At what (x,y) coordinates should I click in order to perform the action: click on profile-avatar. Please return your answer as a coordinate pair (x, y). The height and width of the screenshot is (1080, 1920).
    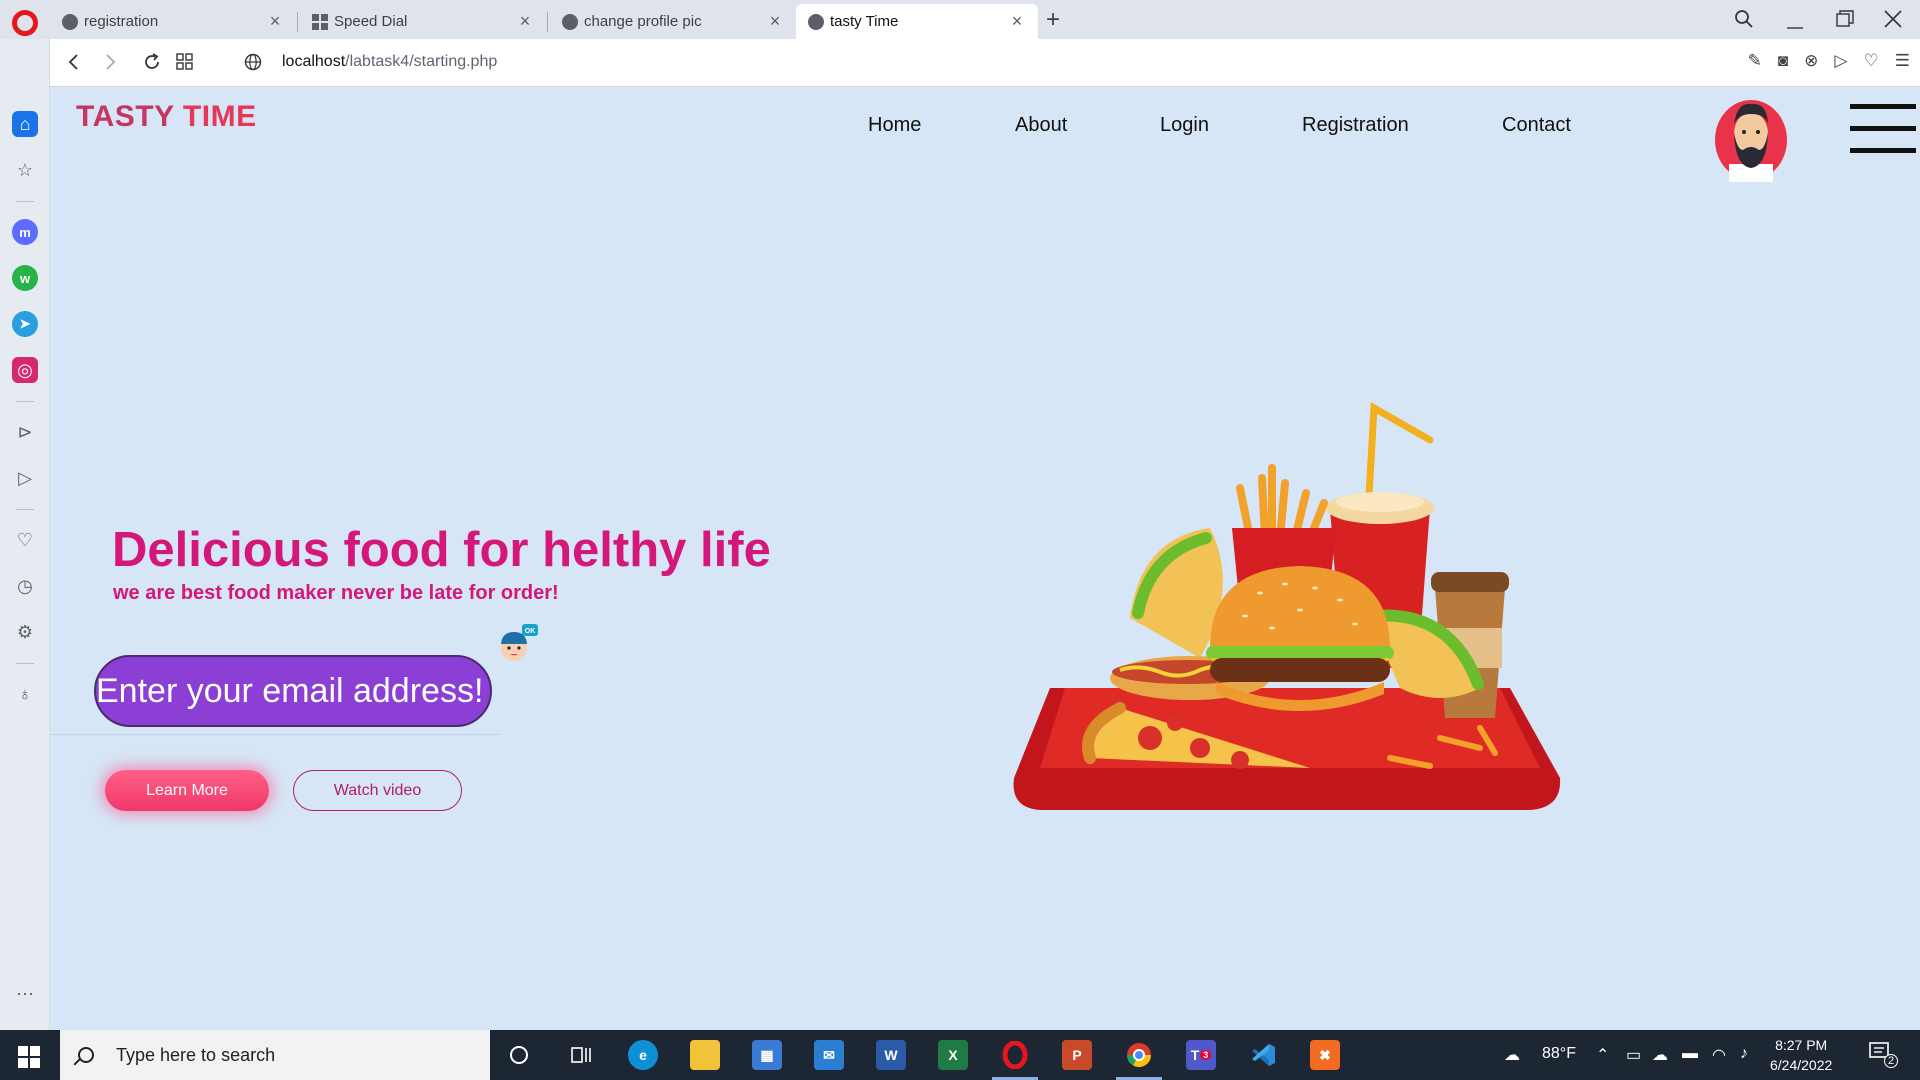
    Looking at the image, I should click on (1751, 138).